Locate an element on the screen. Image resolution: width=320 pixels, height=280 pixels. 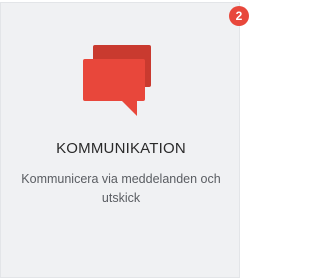
notification-badge: 2 is located at coordinates (239, 16).